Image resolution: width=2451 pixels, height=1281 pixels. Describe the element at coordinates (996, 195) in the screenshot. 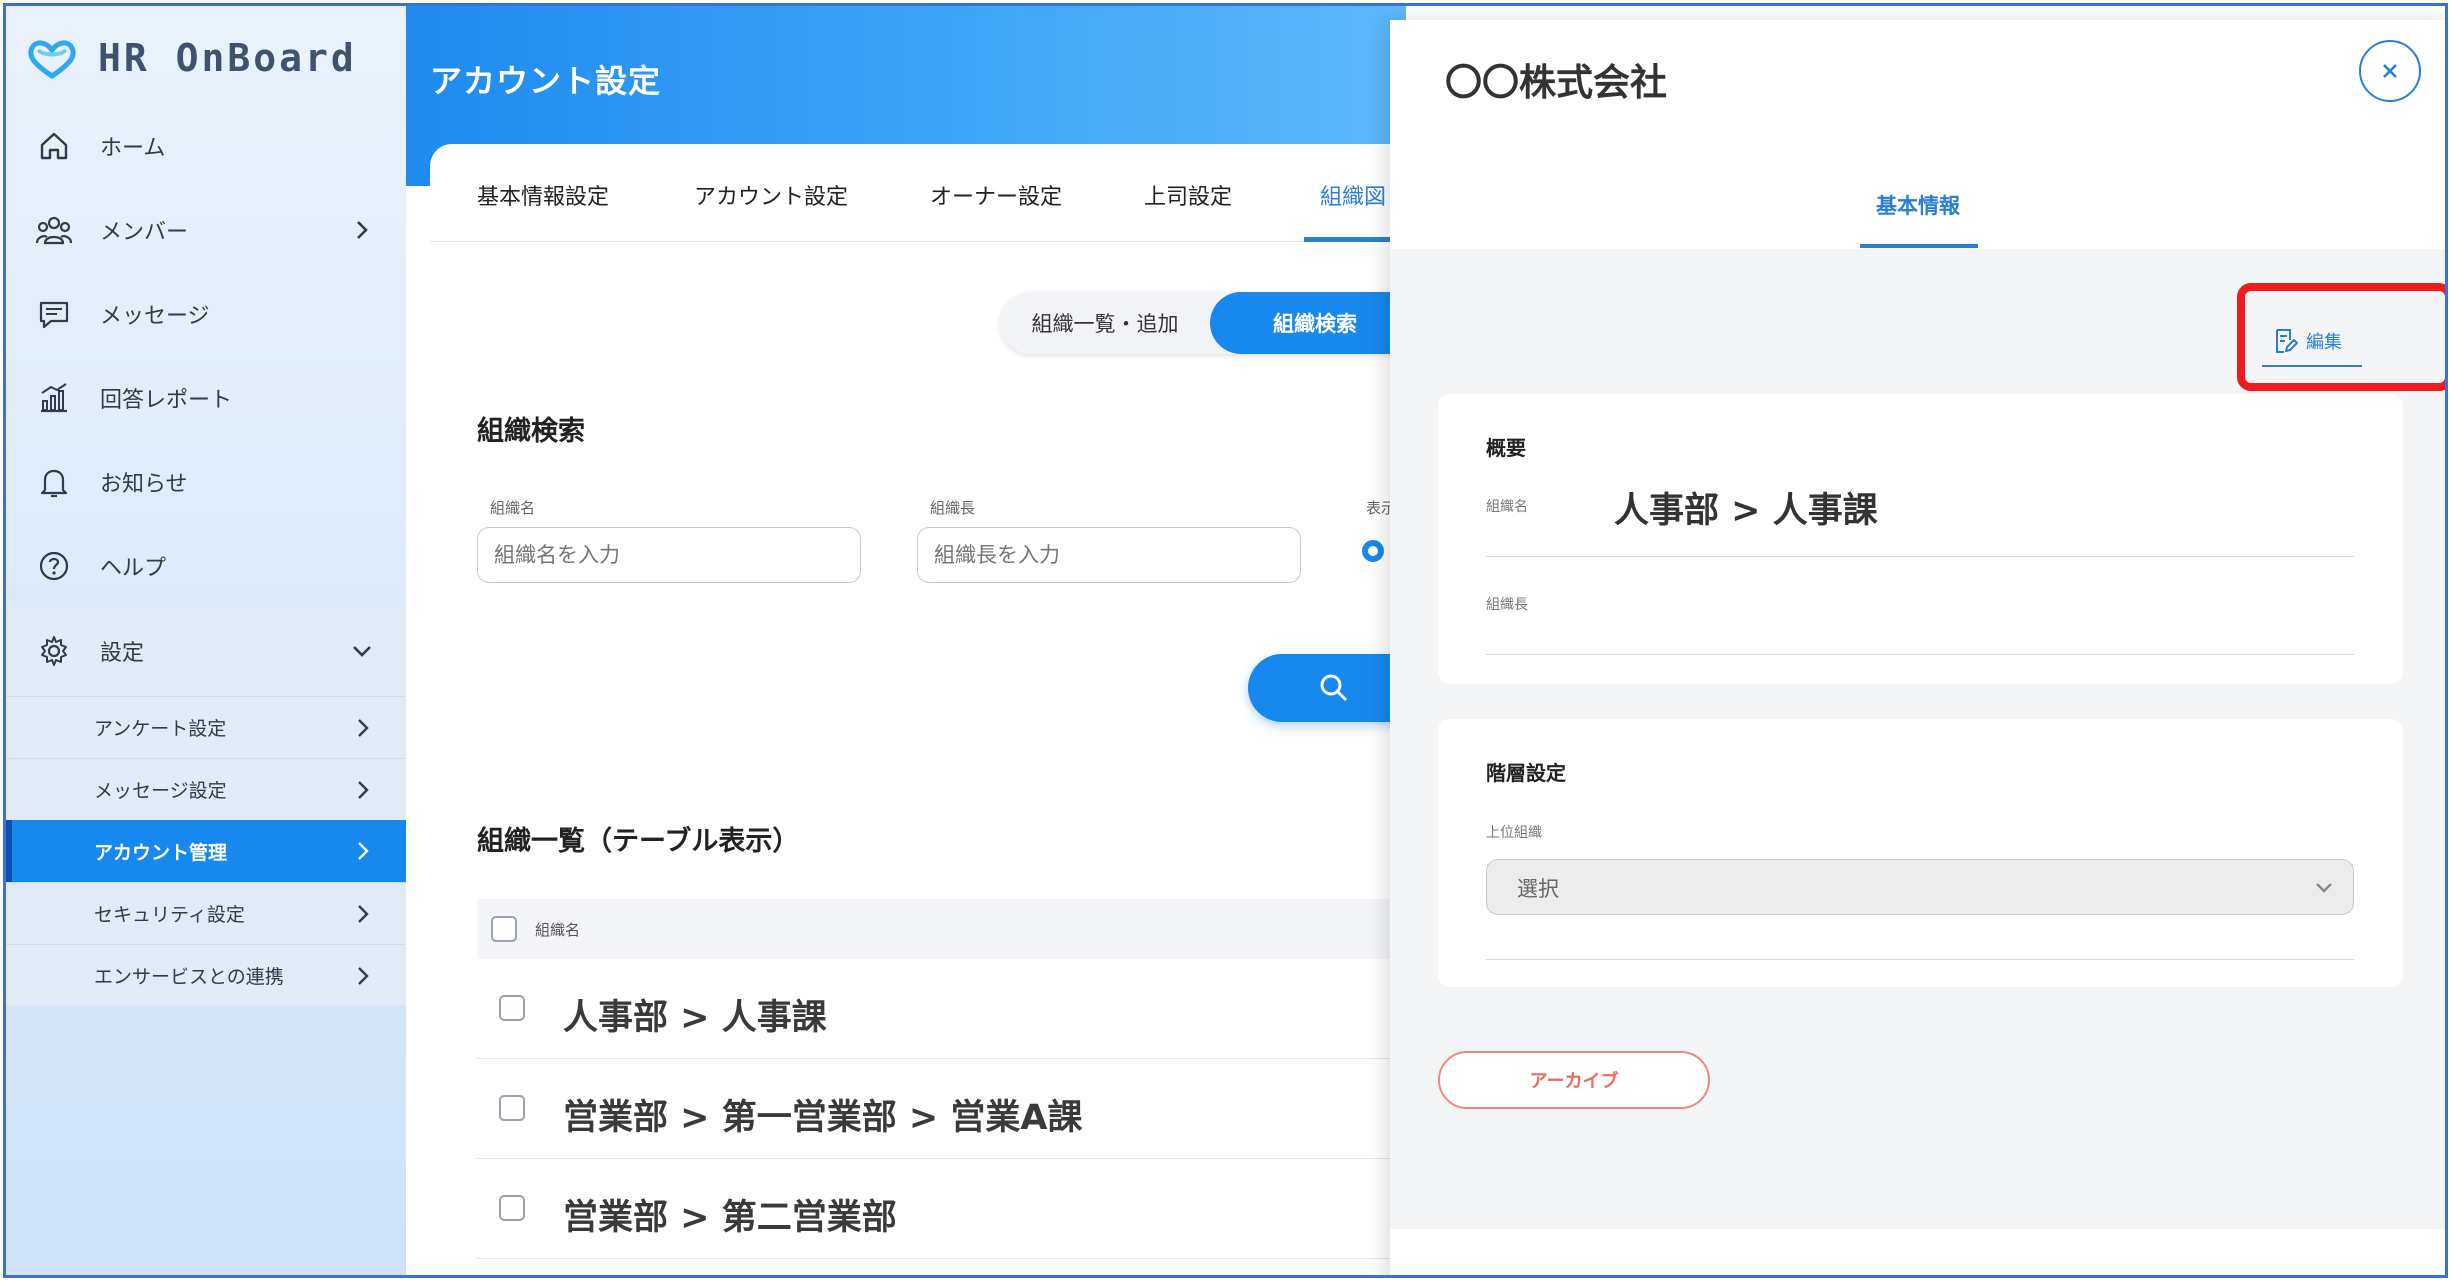

I see `tab-owner-settings: オーナー設定` at that location.